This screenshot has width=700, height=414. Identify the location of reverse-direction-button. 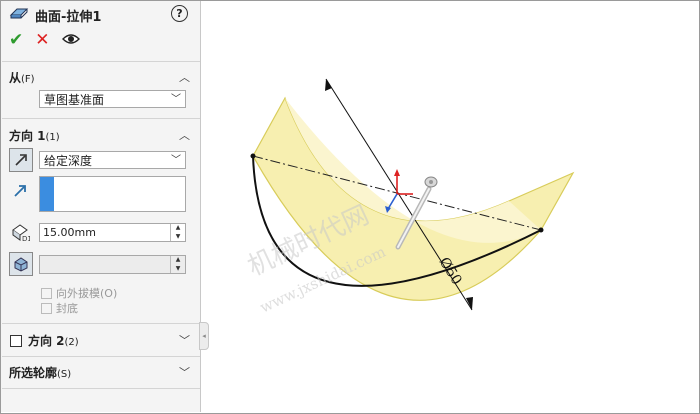
(21, 160).